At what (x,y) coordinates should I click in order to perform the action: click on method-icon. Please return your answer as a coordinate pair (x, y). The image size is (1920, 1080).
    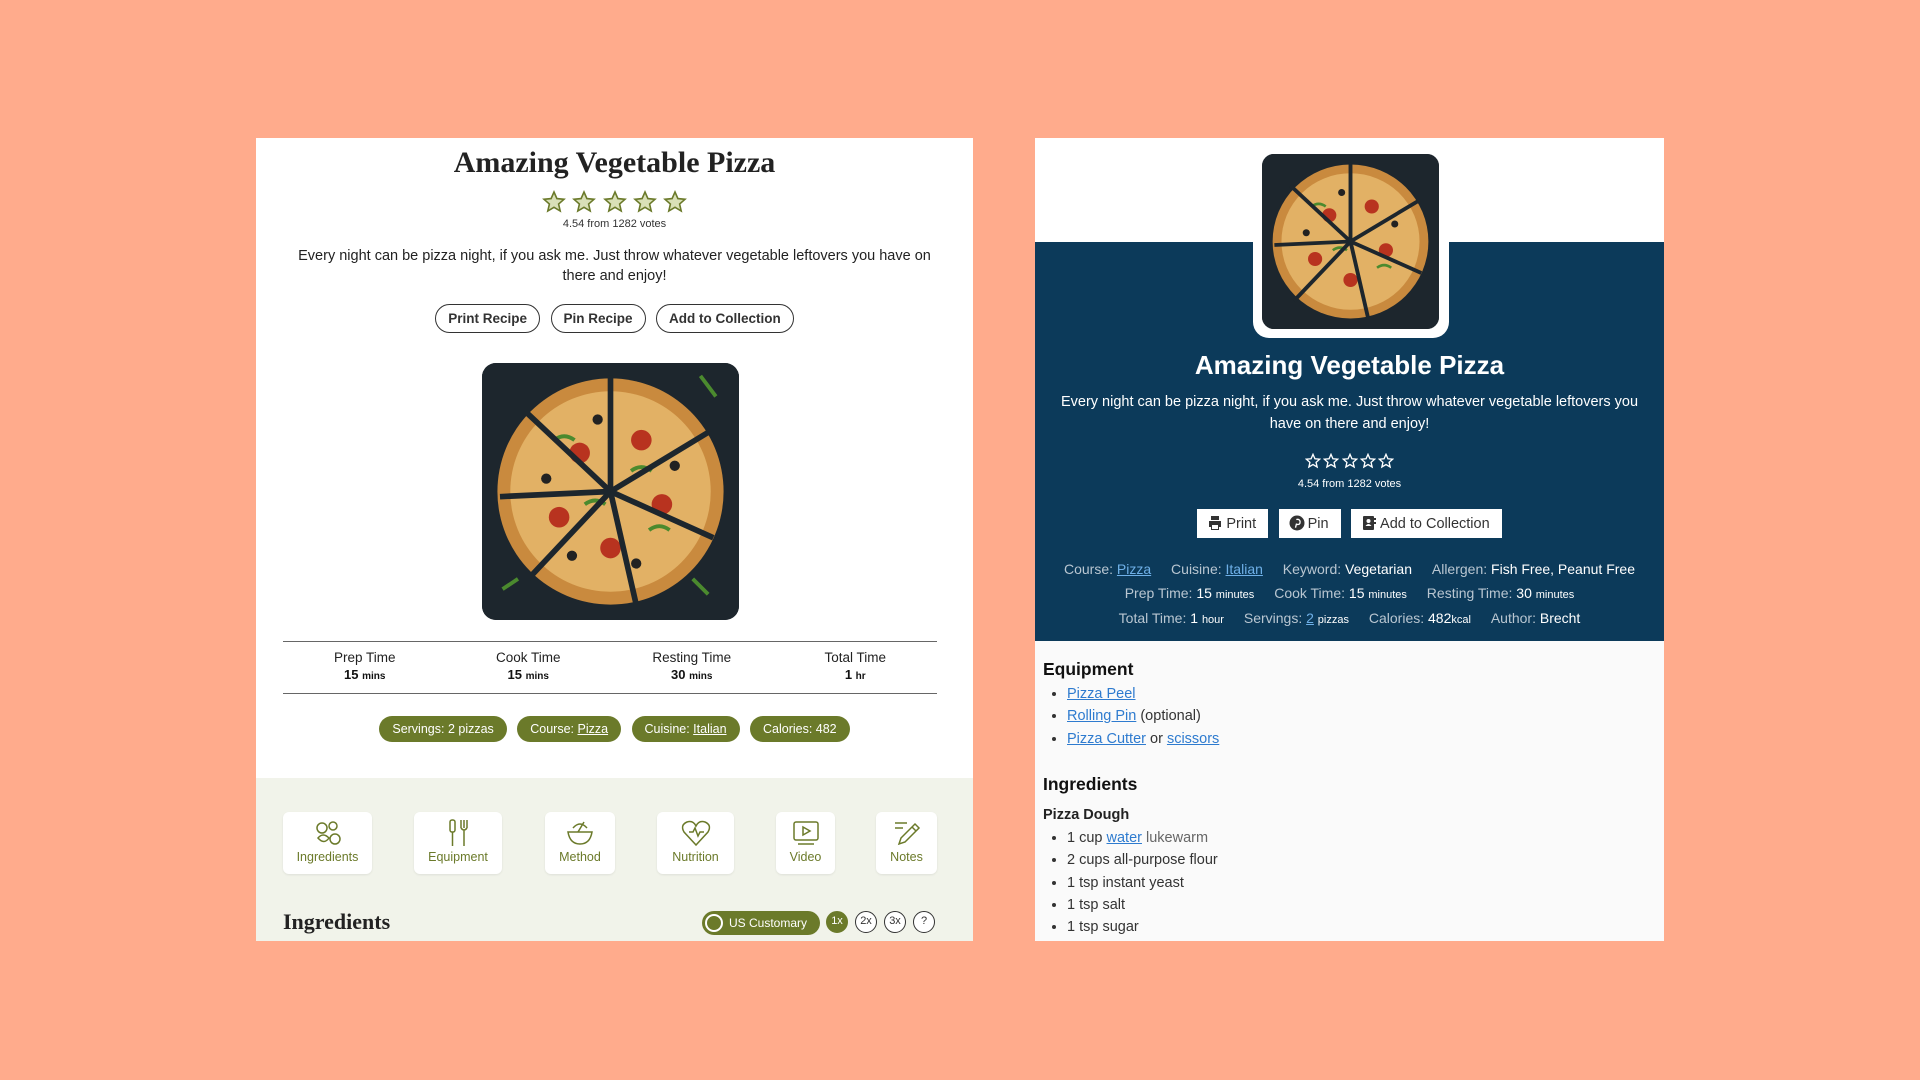
    Looking at the image, I should click on (580, 833).